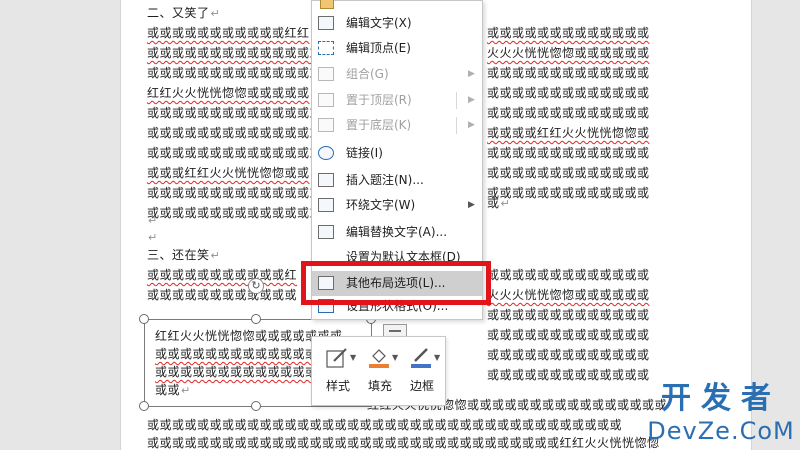  What do you see at coordinates (721, 431) in the screenshot?
I see `watermark-bottom-text: DevZe.CoM` at bounding box center [721, 431].